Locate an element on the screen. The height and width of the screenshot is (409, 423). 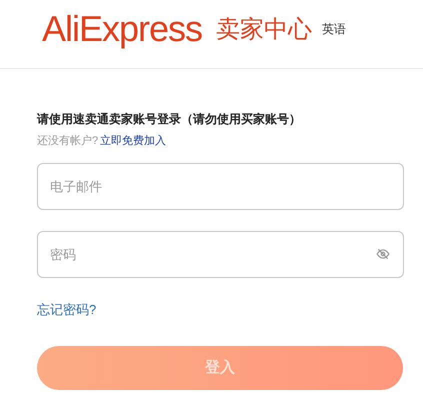
eye-hidden-icon is located at coordinates (383, 254).